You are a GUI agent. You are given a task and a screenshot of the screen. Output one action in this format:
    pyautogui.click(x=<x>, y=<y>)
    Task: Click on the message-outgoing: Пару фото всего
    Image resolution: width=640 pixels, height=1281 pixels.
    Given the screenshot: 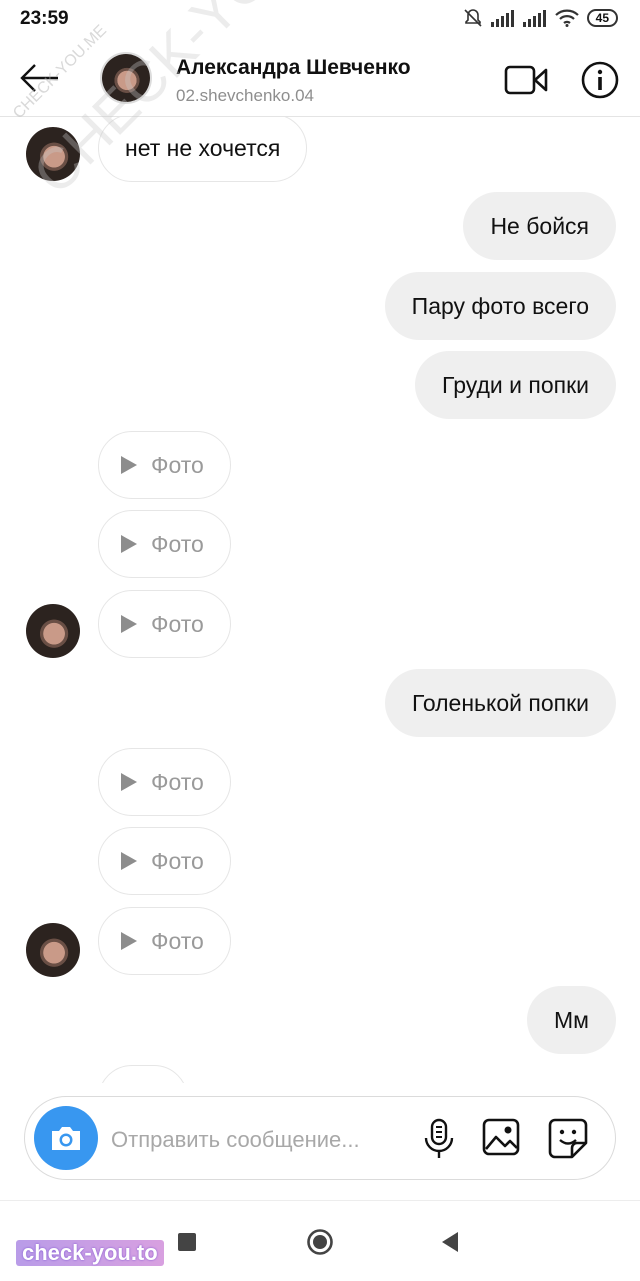 What is the action you would take?
    pyautogui.click(x=500, y=306)
    